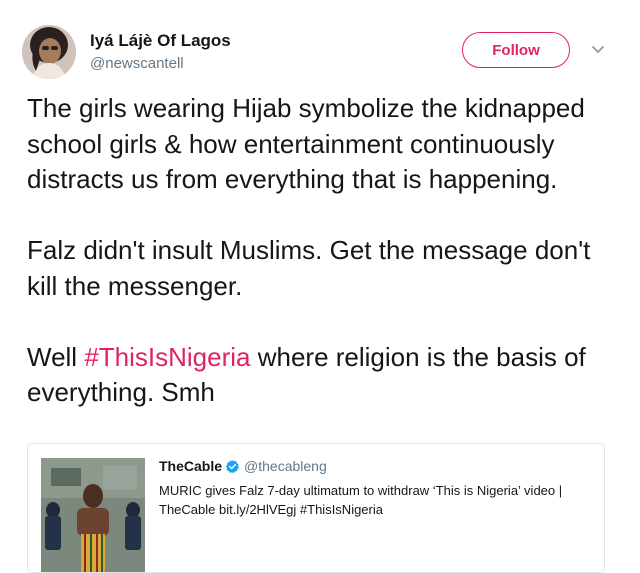  What do you see at coordinates (243, 466) in the screenshot?
I see `quoted-tweet-header: TheCable @thecableng` at bounding box center [243, 466].